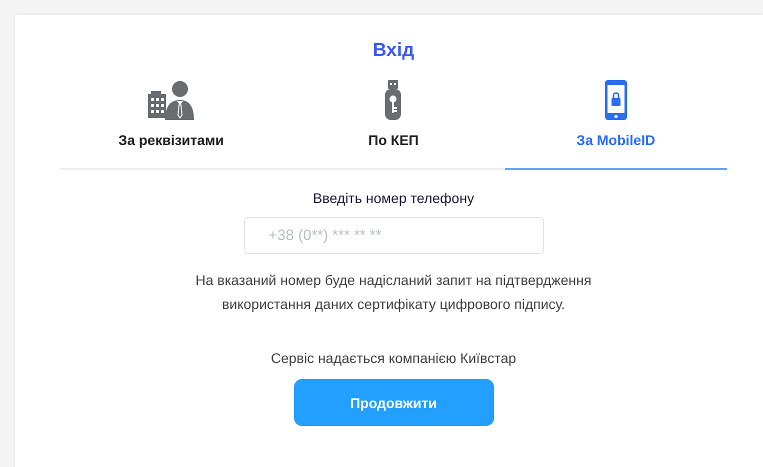  I want to click on phone-label: Введіть номер телефону, so click(393, 198).